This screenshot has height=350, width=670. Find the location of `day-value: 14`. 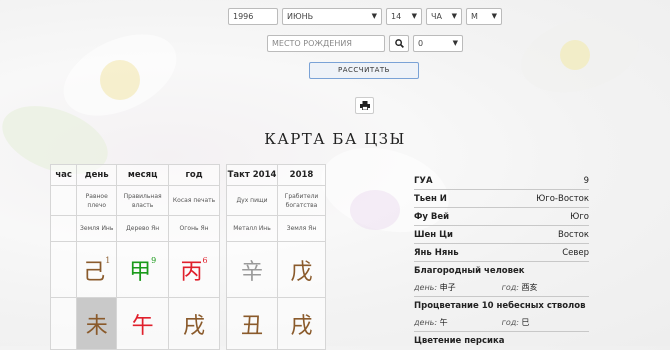

day-value: 14 is located at coordinates (396, 16).